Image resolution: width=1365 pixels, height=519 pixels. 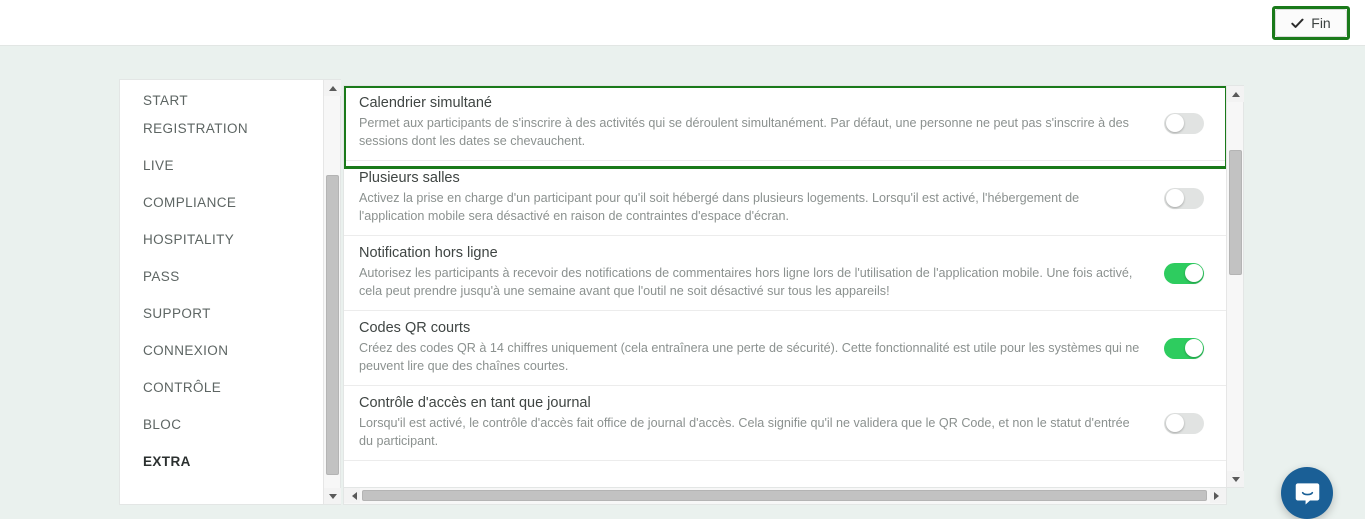 What do you see at coordinates (221, 165) in the screenshot?
I see `sidebar-item-live: LIVE` at bounding box center [221, 165].